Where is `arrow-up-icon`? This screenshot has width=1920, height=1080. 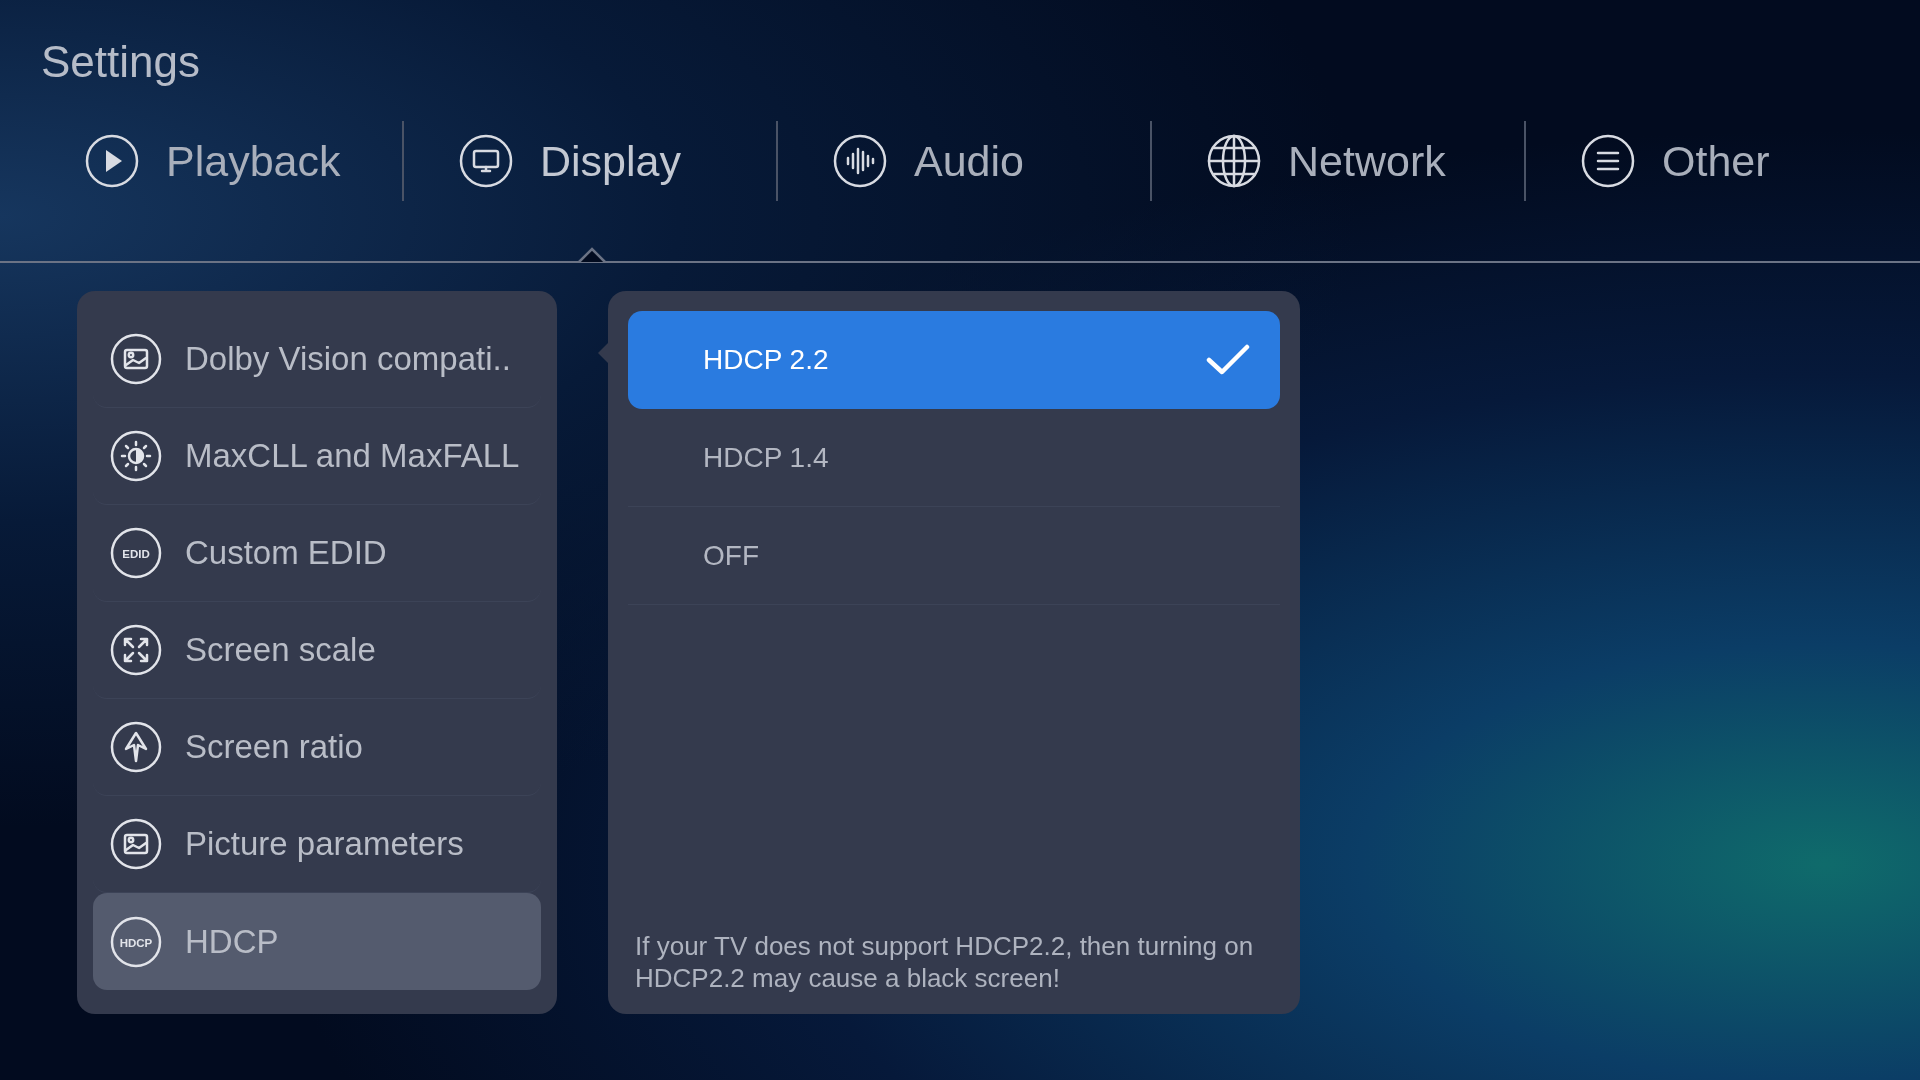
arrow-up-icon is located at coordinates (136, 747).